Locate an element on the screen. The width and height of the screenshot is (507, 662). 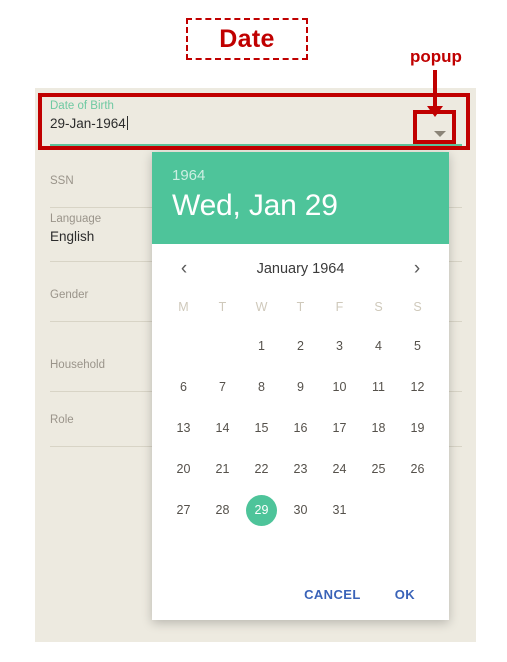
chevron-left-icon: ‹ is located at coordinates (184, 269).